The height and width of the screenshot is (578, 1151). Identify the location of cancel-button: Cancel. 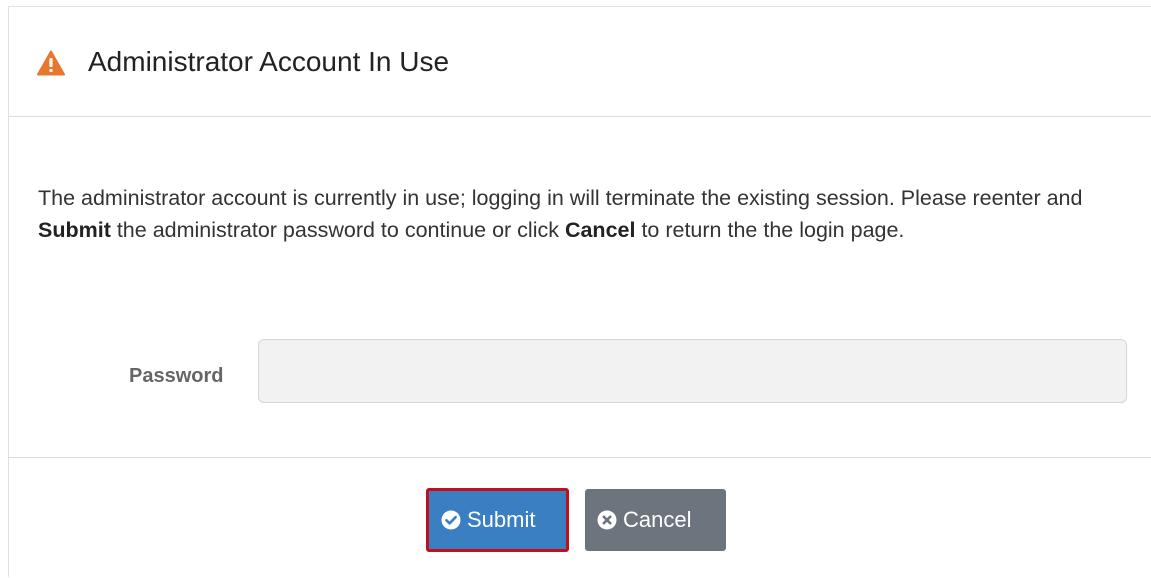
(655, 520).